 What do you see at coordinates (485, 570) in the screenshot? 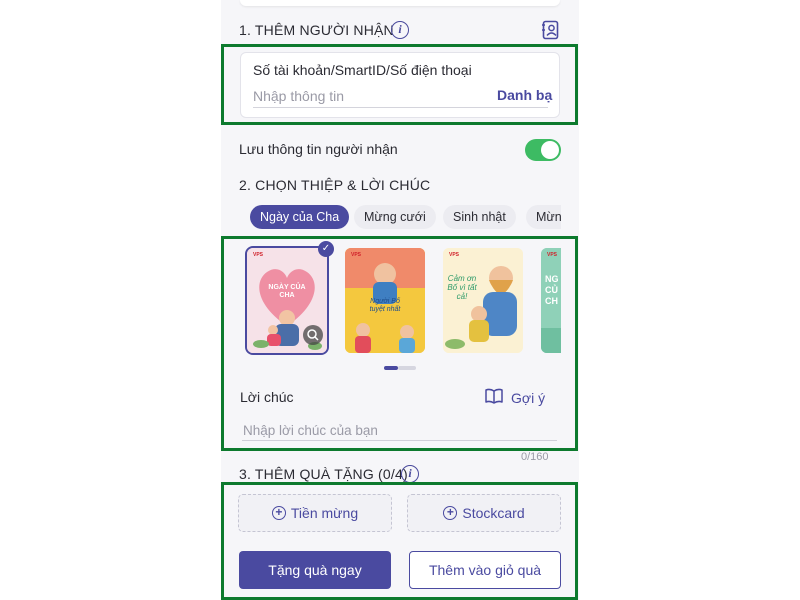
I see `add-to-basket-button: Thêm vào giỏ quà` at bounding box center [485, 570].